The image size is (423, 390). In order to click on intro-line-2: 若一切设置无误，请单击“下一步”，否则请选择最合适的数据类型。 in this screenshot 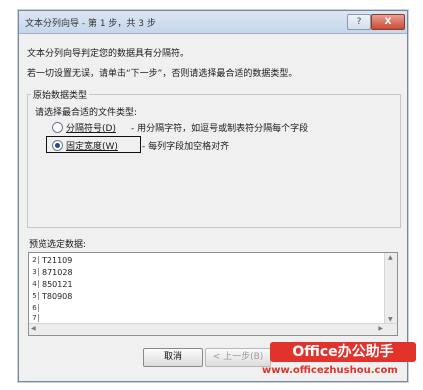, I will do `click(162, 74)`.